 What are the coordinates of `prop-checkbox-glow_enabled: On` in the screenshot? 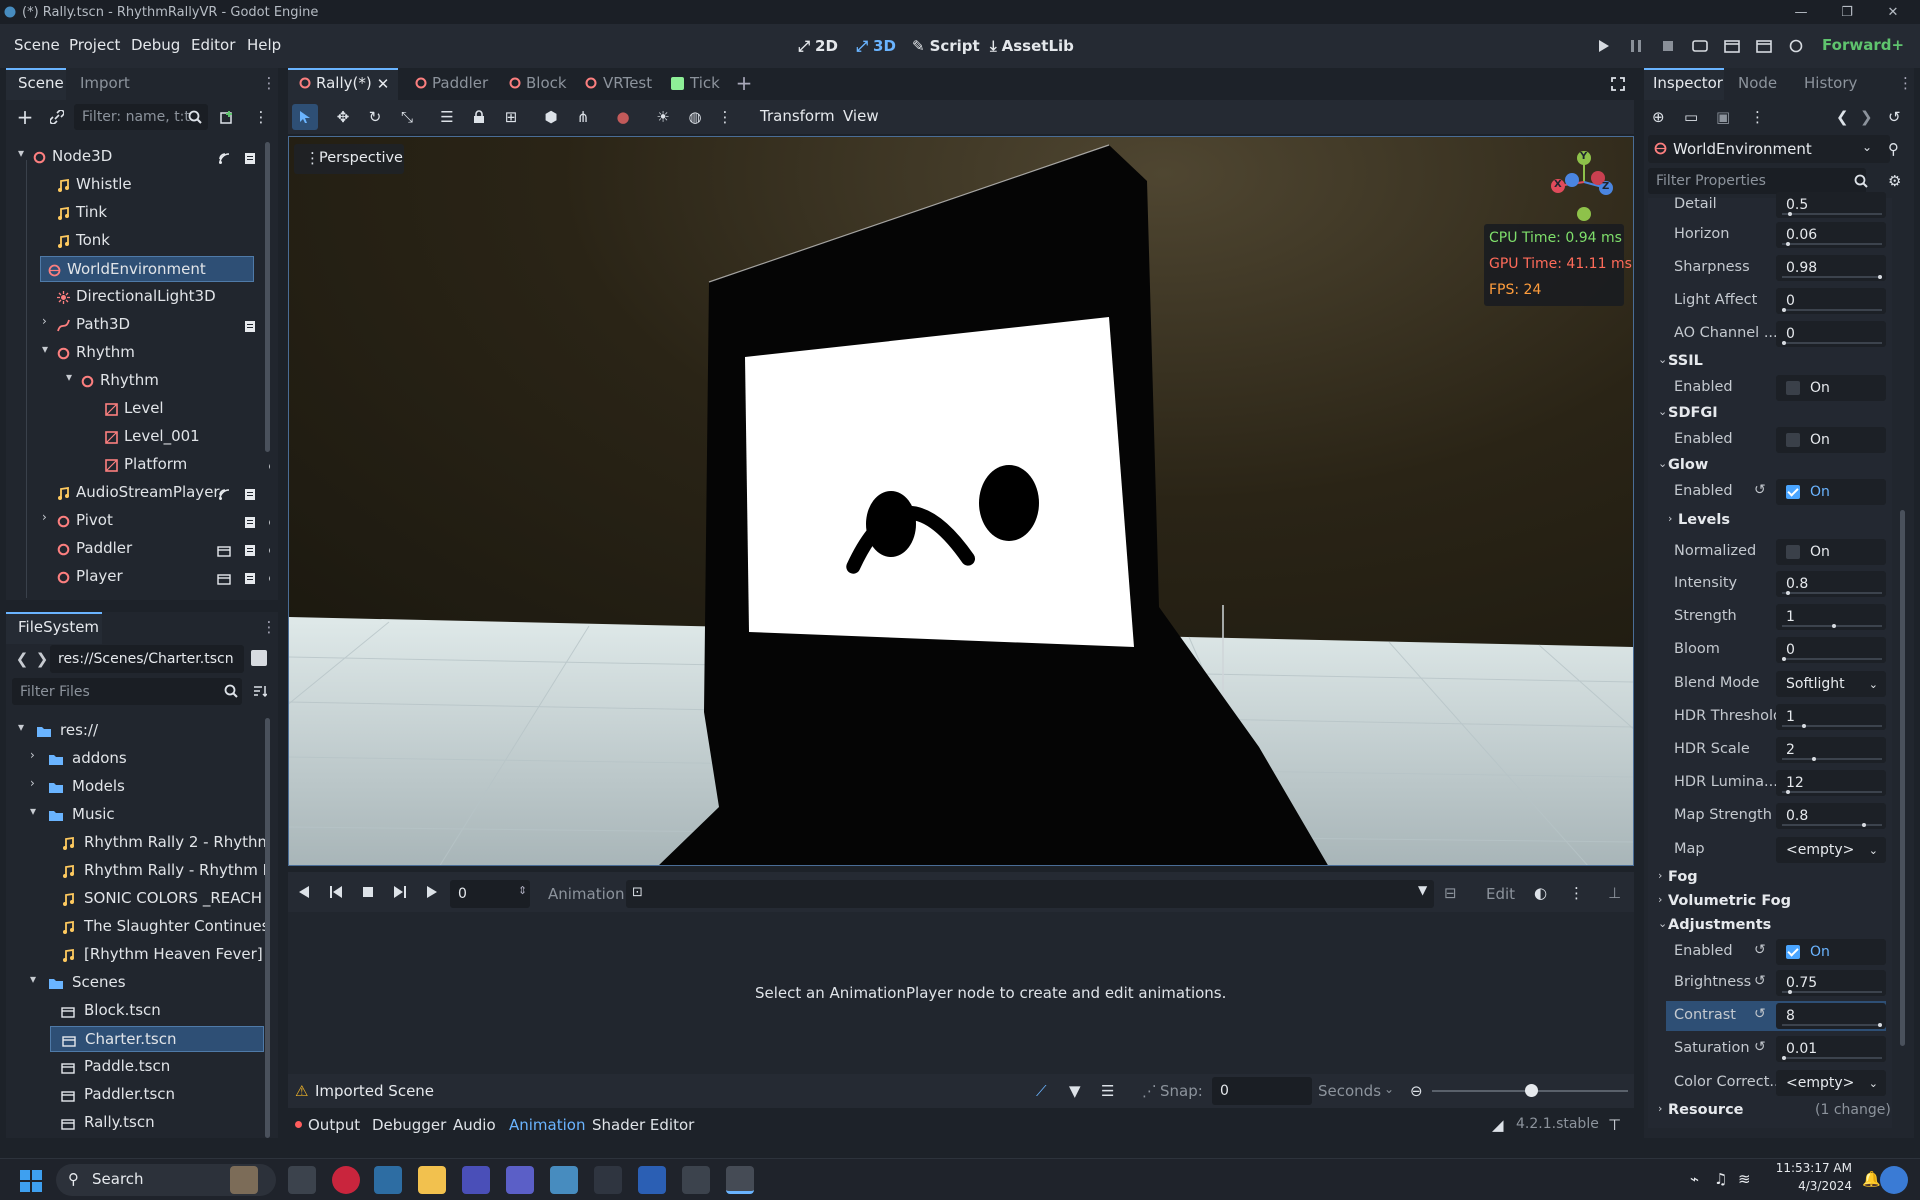 It's located at (1831, 492).